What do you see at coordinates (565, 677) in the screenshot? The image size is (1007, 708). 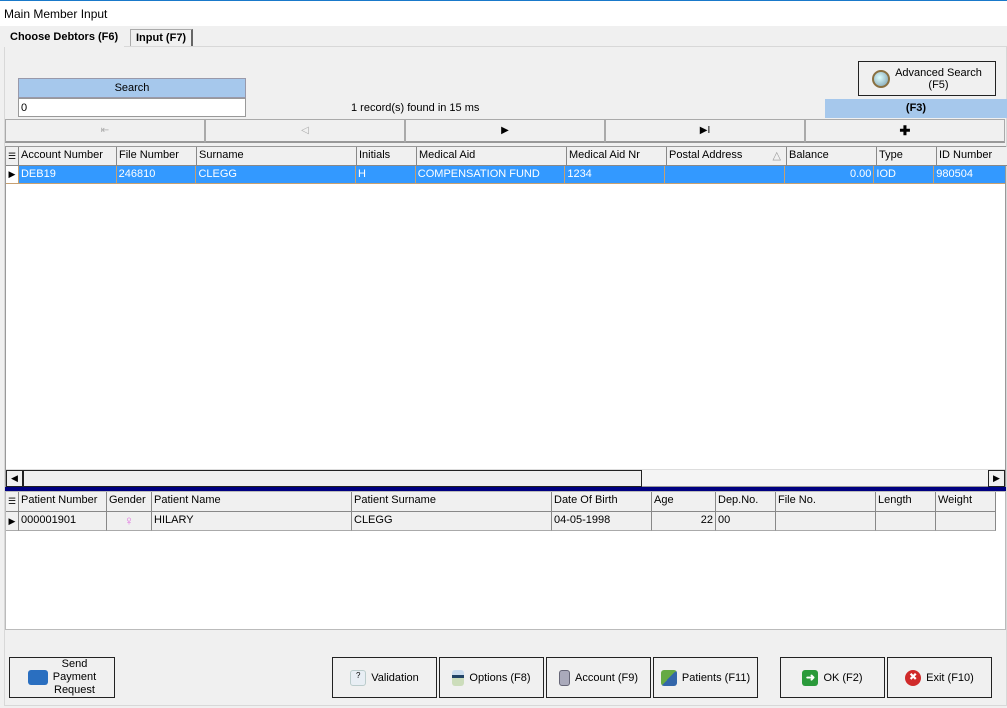 I see `calculator-icon` at bounding box center [565, 677].